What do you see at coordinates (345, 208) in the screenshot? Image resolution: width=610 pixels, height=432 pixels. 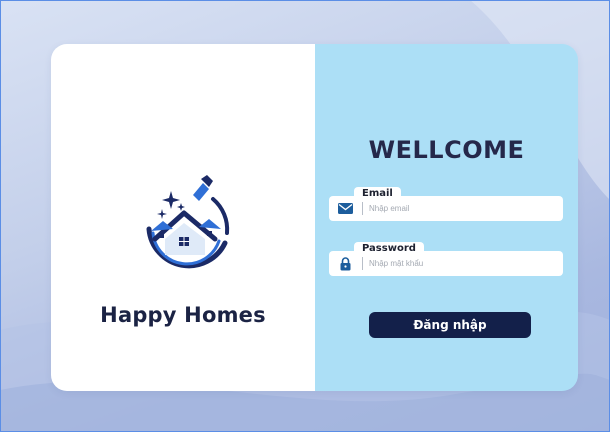 I see `envelope-icon` at bounding box center [345, 208].